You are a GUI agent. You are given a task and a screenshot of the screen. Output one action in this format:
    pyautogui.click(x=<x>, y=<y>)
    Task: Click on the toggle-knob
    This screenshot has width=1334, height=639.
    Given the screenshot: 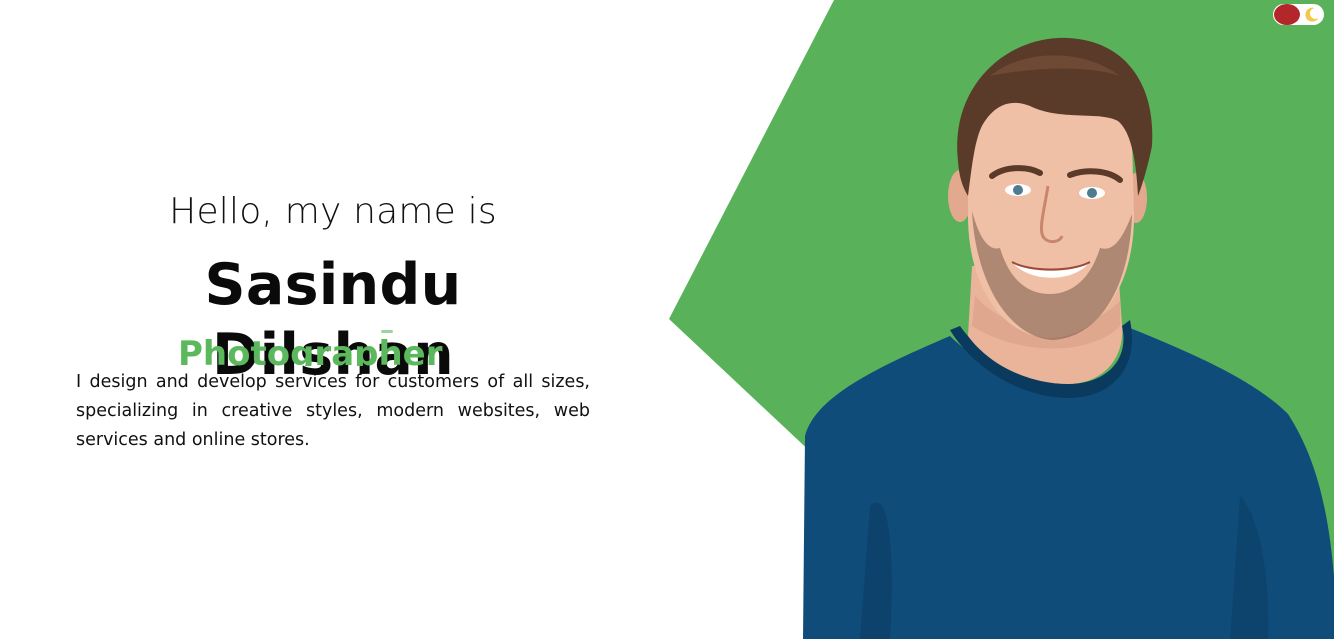 What is the action you would take?
    pyautogui.click(x=1287, y=14)
    